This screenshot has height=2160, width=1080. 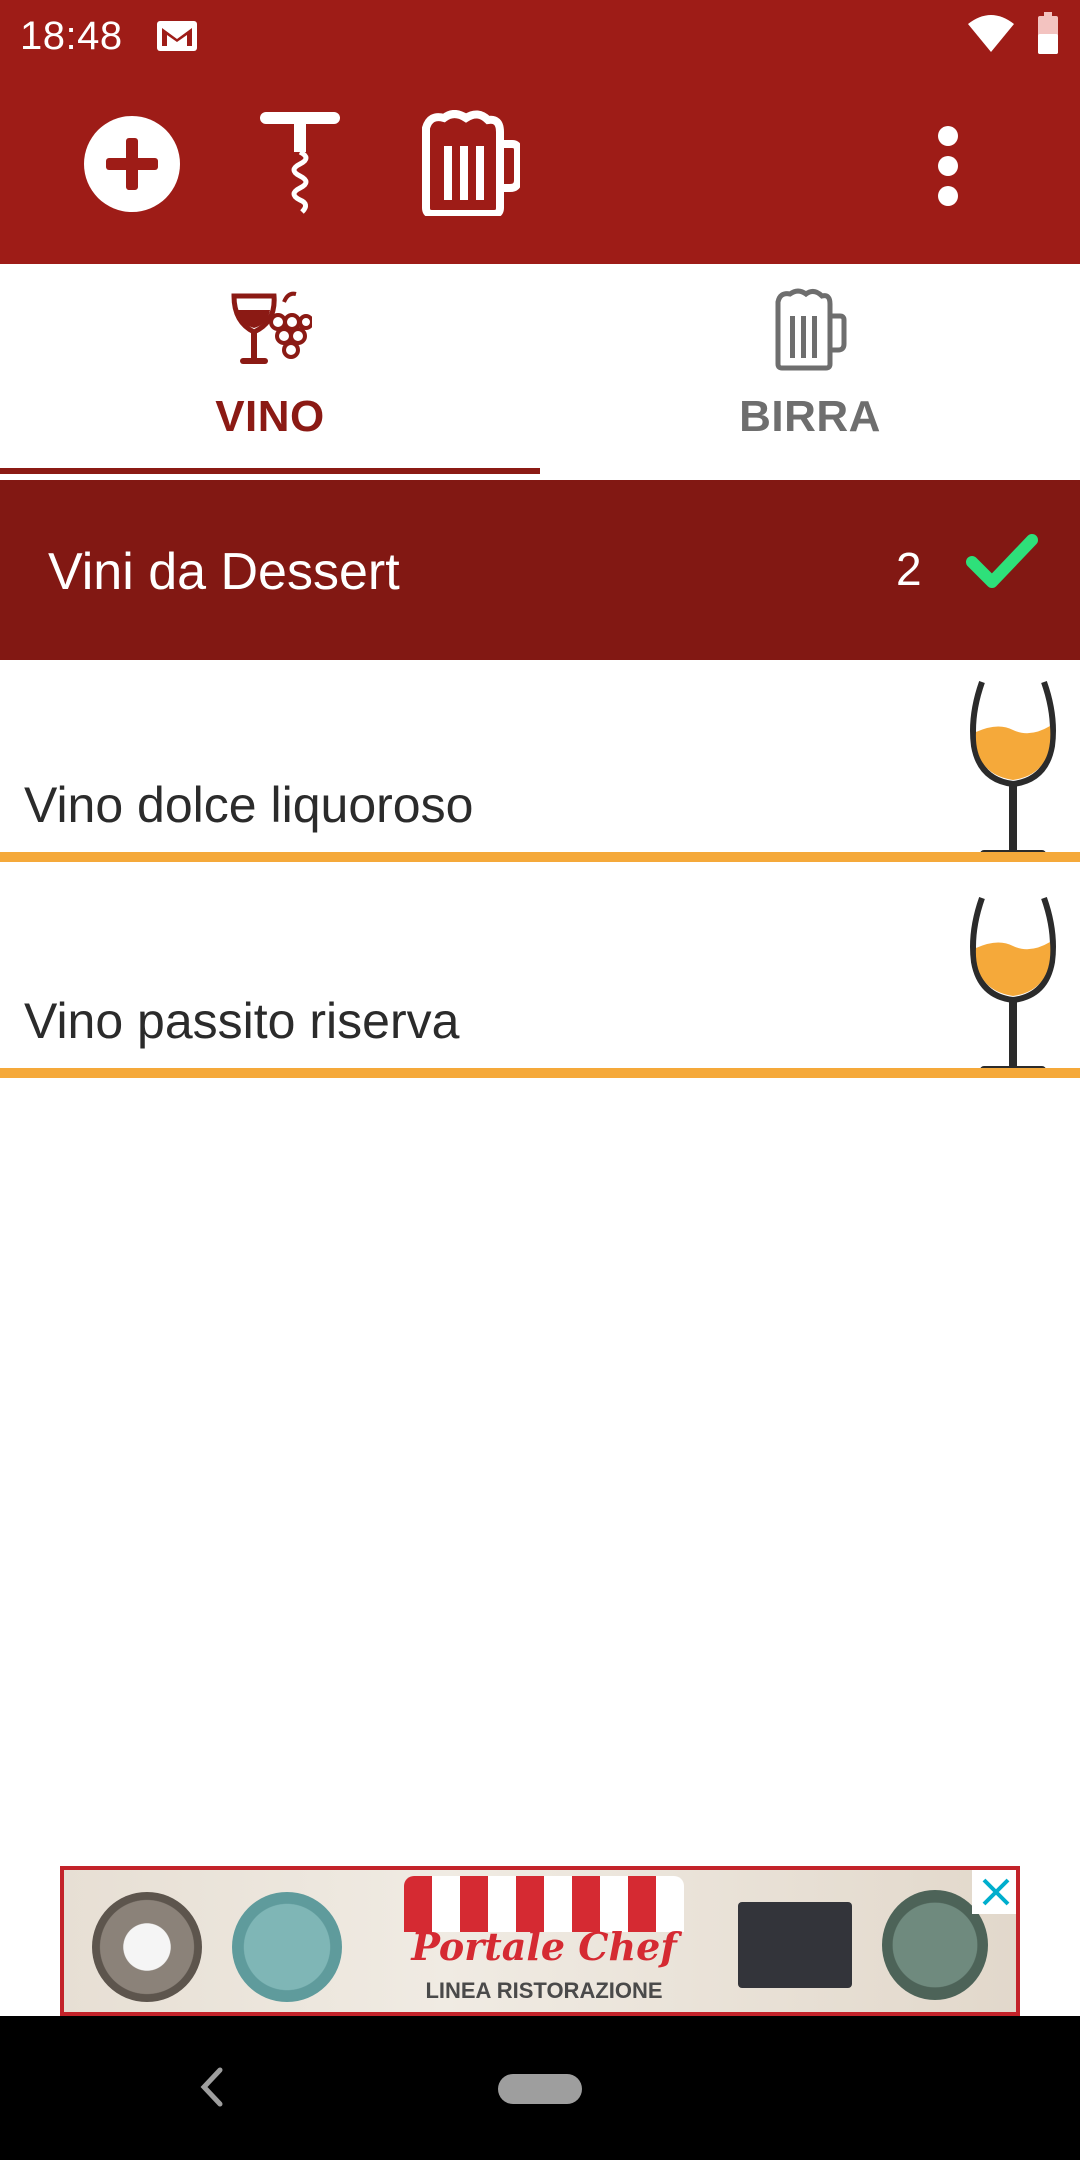 What do you see at coordinates (795, 1945) in the screenshot?
I see `slate-plate-image` at bounding box center [795, 1945].